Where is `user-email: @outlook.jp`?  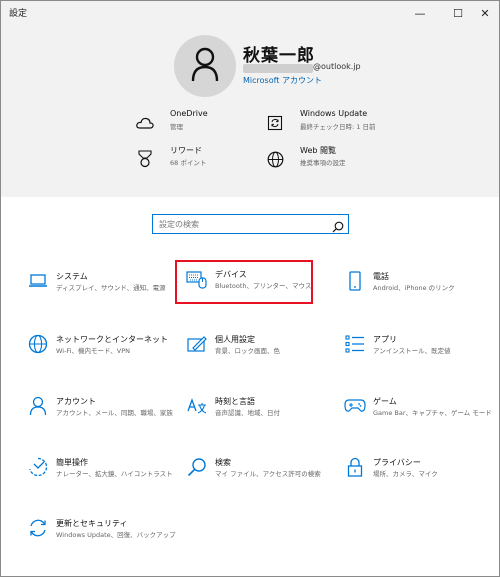
user-email: @outlook.jp is located at coordinates (337, 66).